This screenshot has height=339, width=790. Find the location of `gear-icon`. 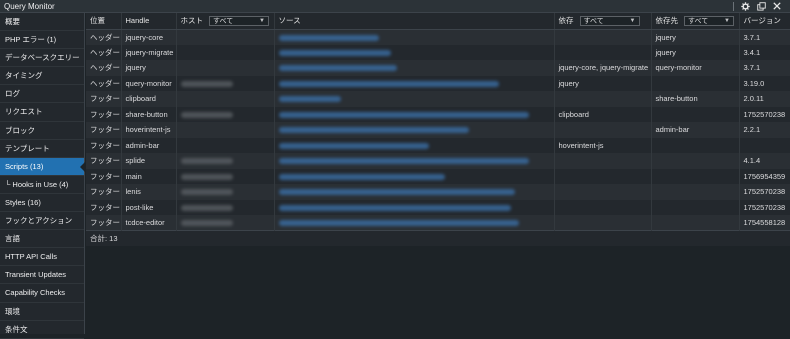

gear-icon is located at coordinates (745, 6).